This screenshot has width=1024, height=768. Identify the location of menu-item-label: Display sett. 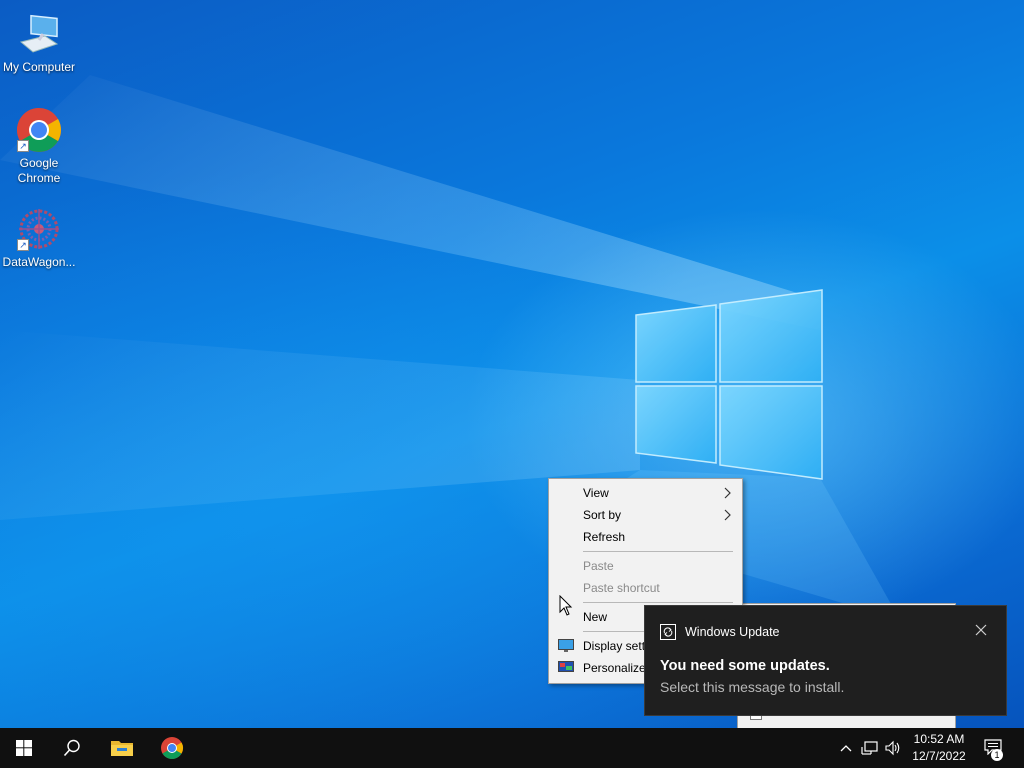
(614, 646).